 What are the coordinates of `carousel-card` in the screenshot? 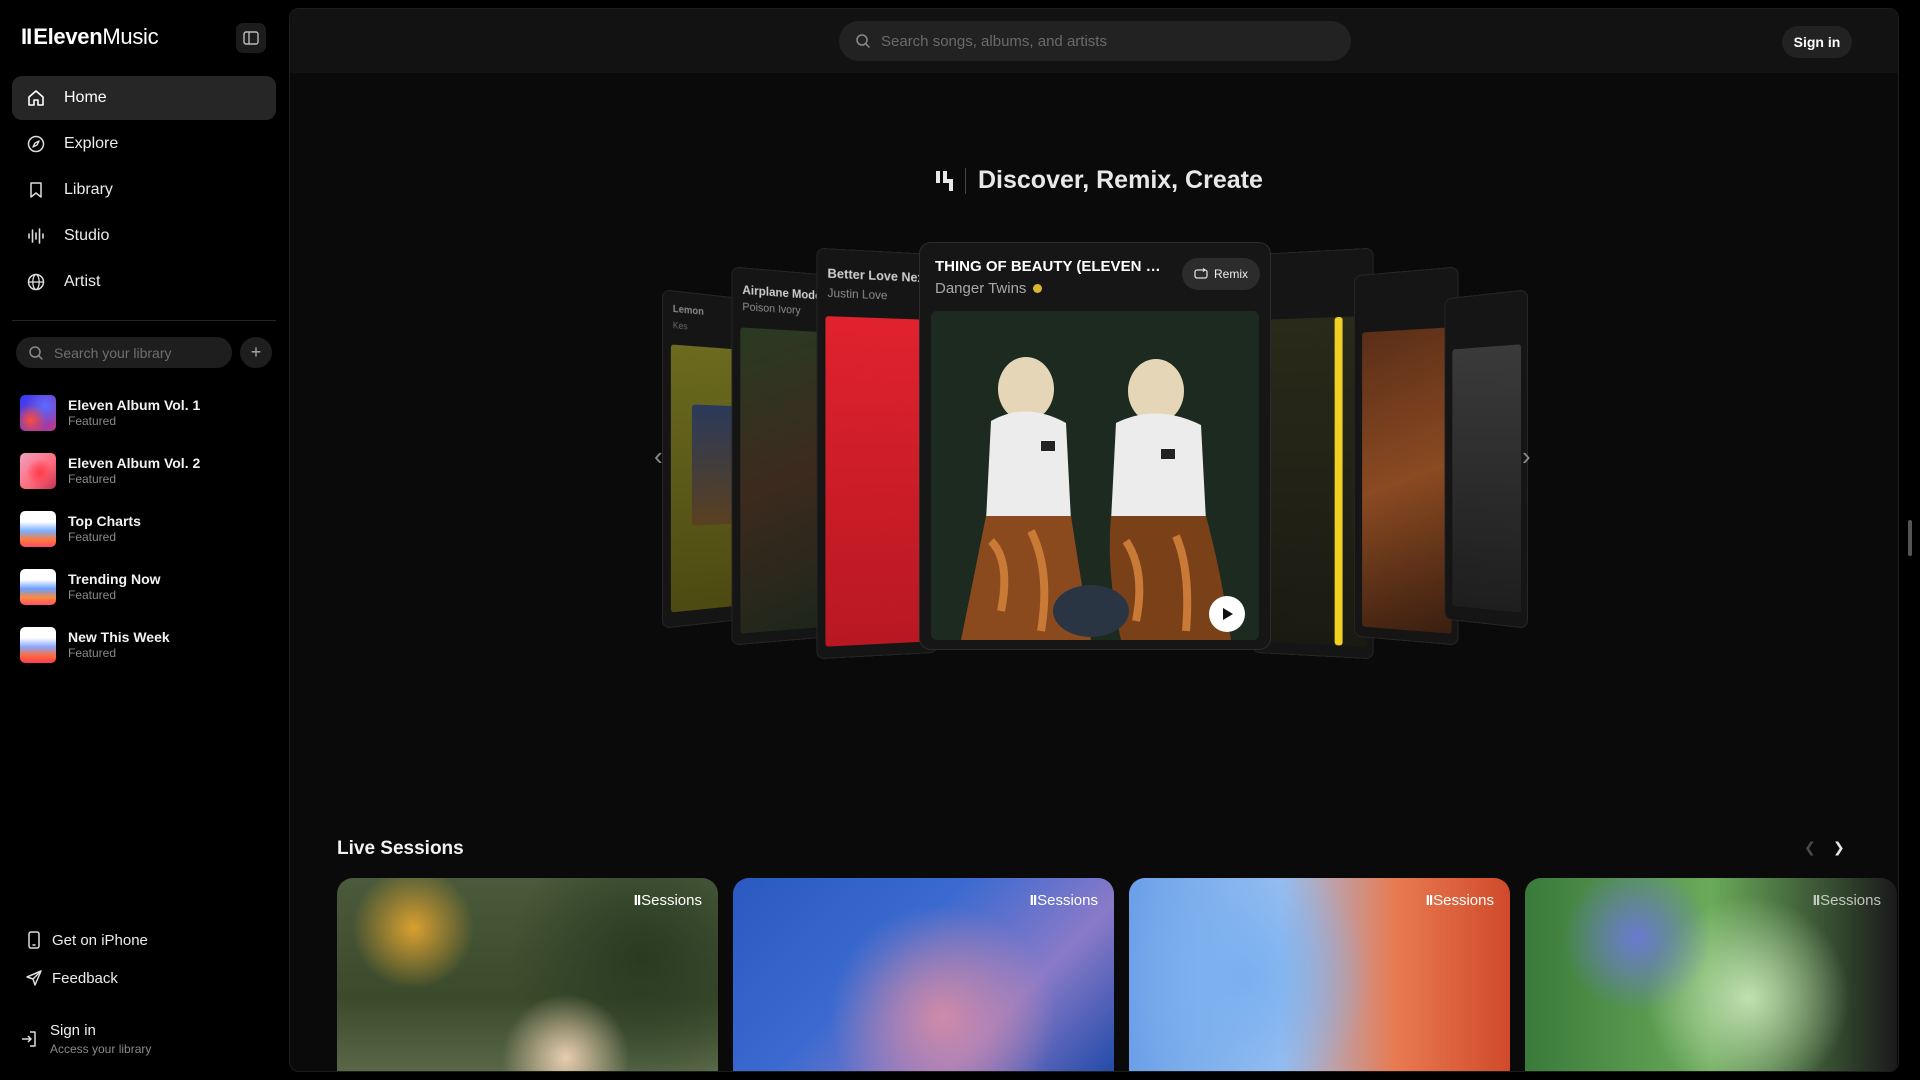 It's located at (1406, 456).